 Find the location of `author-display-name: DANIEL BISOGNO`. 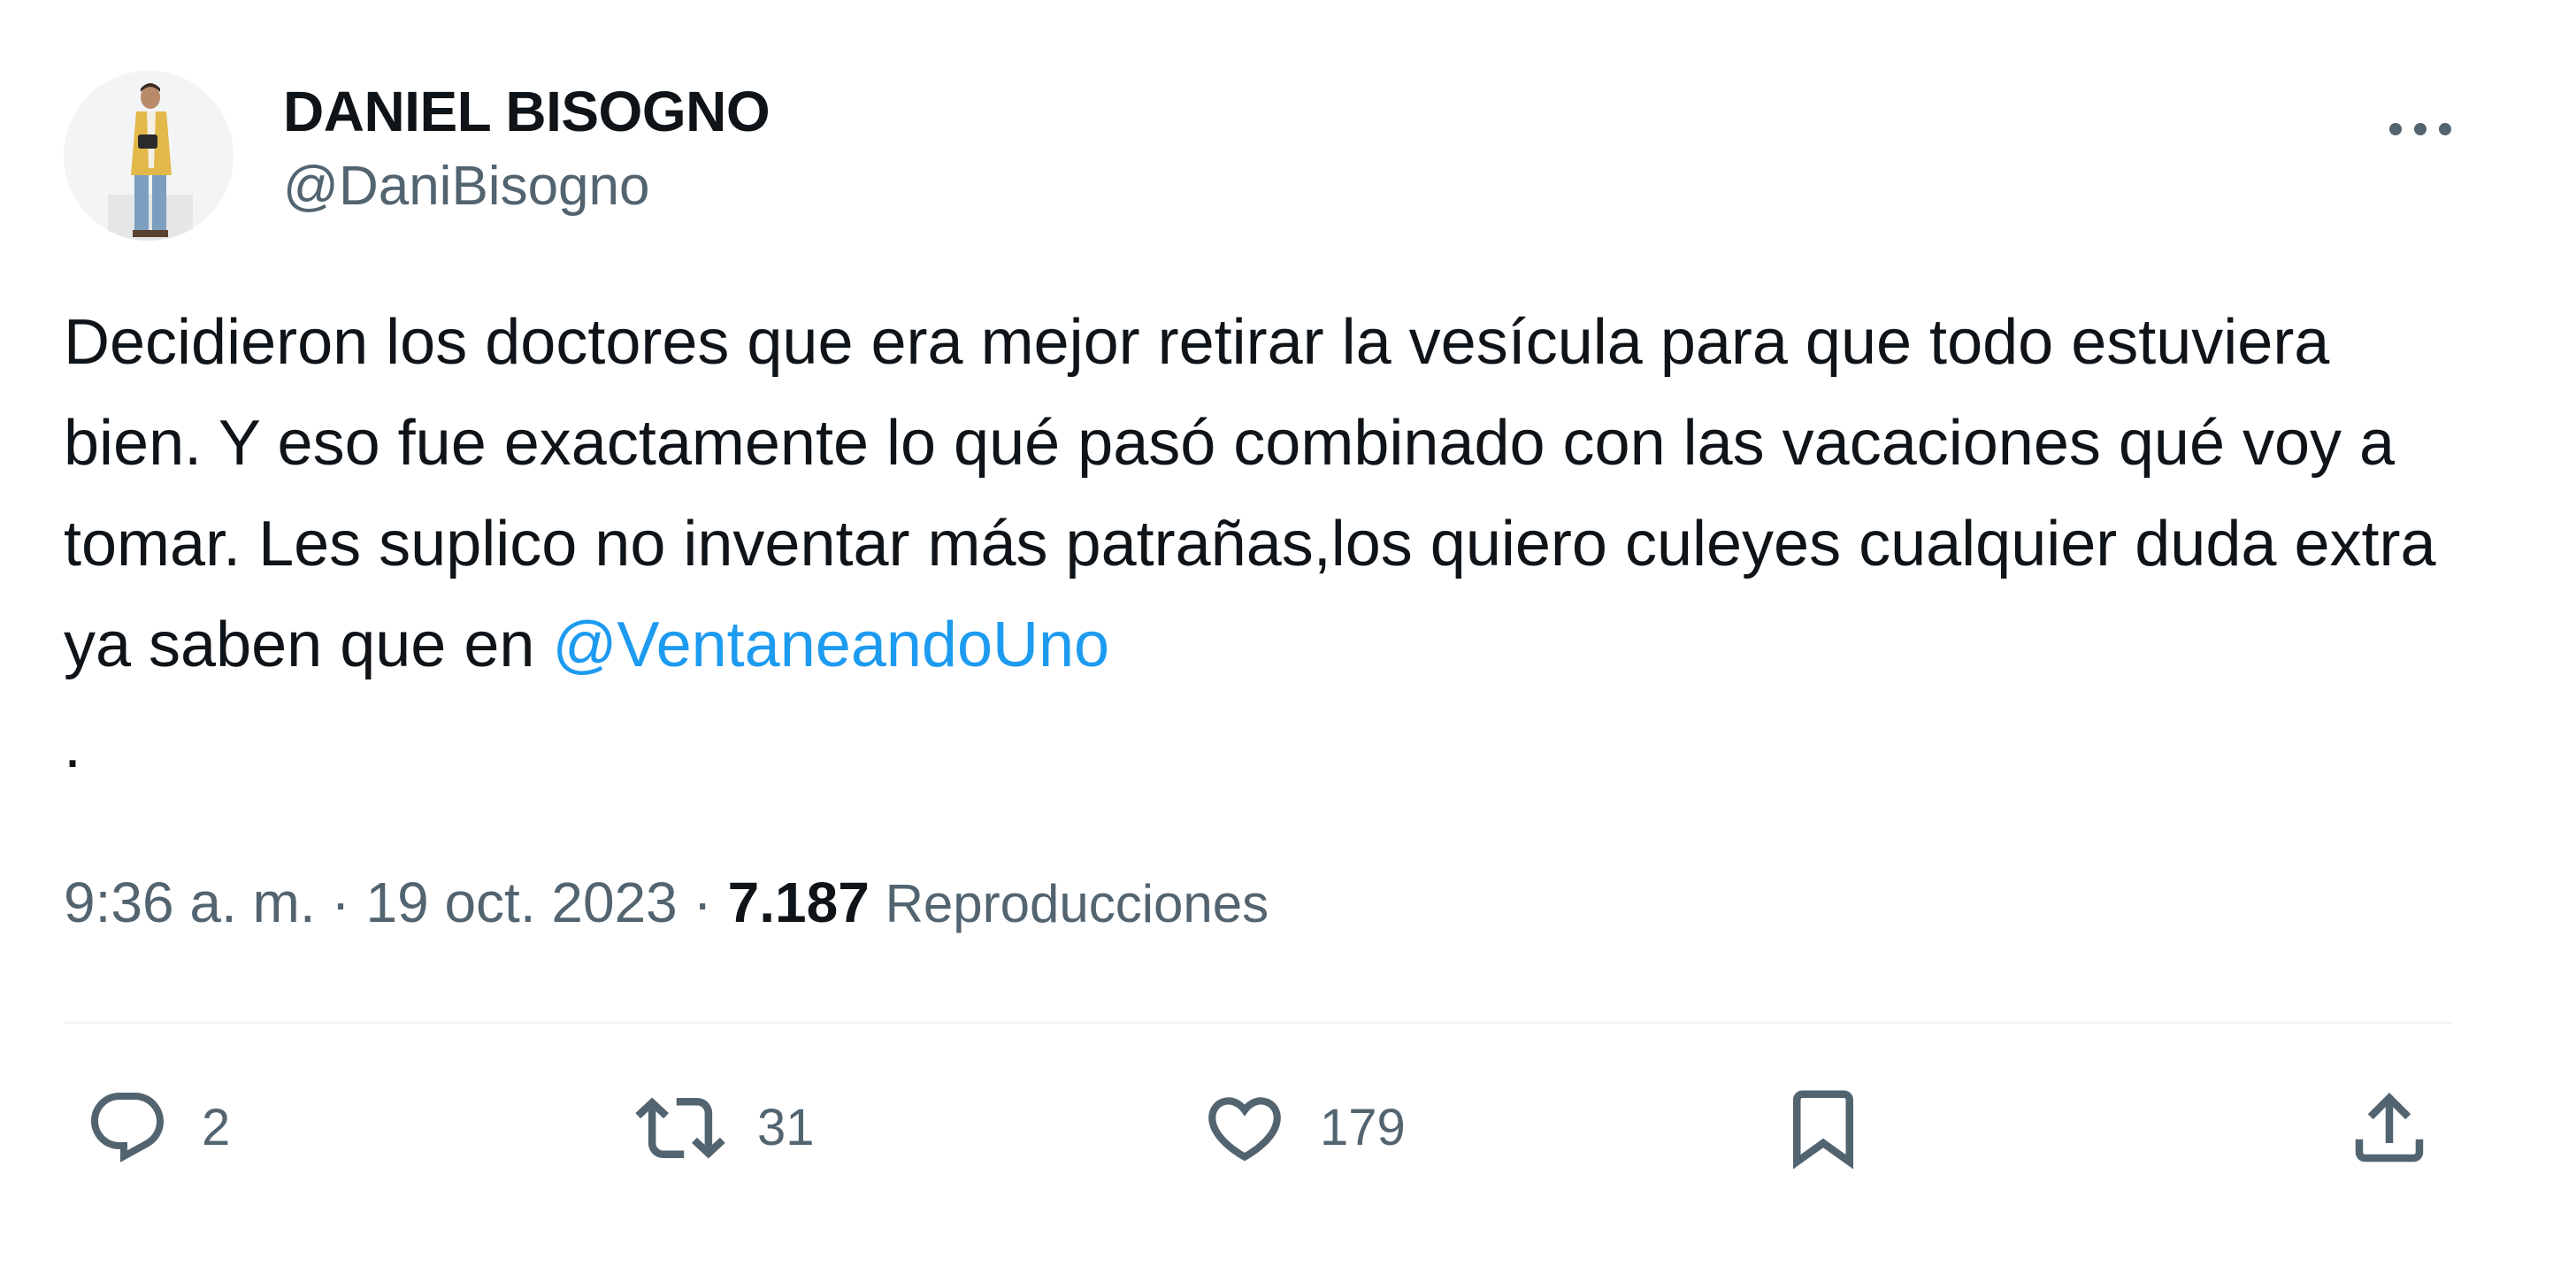

author-display-name: DANIEL BISOGNO is located at coordinates (526, 111).